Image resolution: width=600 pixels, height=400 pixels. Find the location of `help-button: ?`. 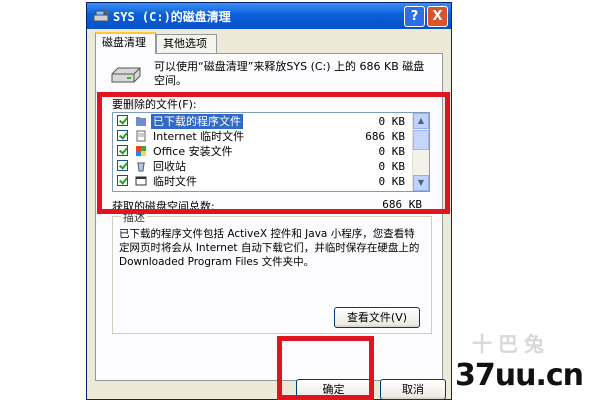

help-button: ? is located at coordinates (414, 16).